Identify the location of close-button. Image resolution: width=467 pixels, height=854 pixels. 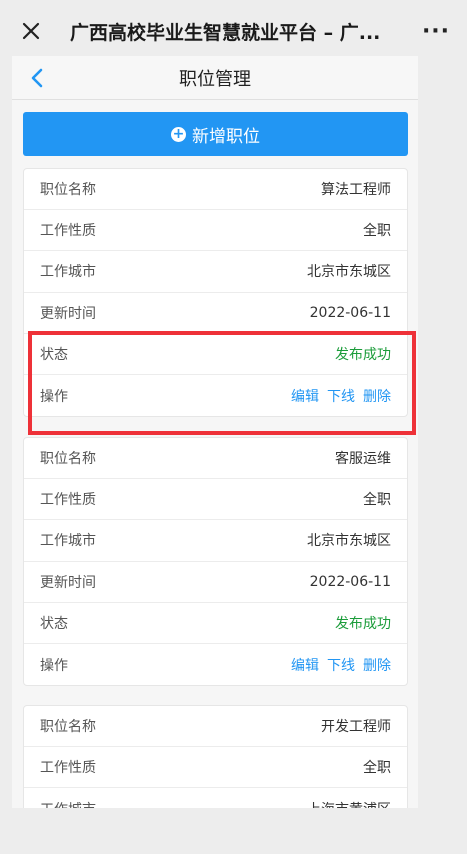
(31, 31).